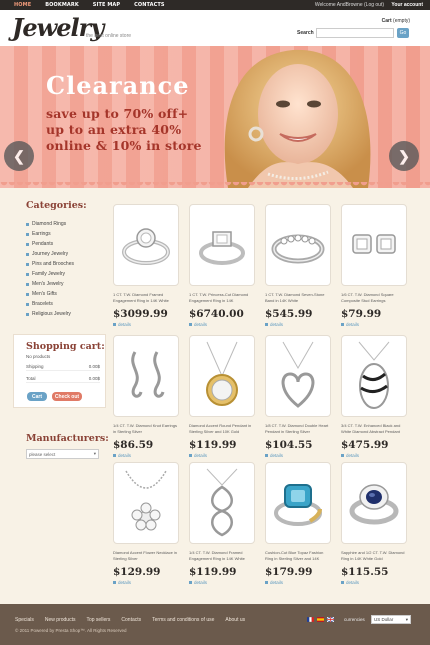  Describe the element at coordinates (64, 254) in the screenshot. I see `category-item: Journey Jewelry` at that location.